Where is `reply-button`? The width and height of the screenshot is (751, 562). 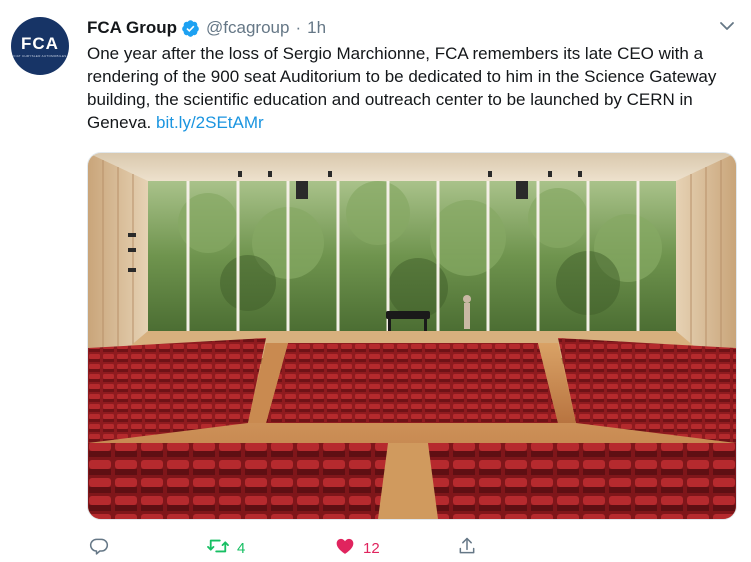 reply-button is located at coordinates (103, 548).